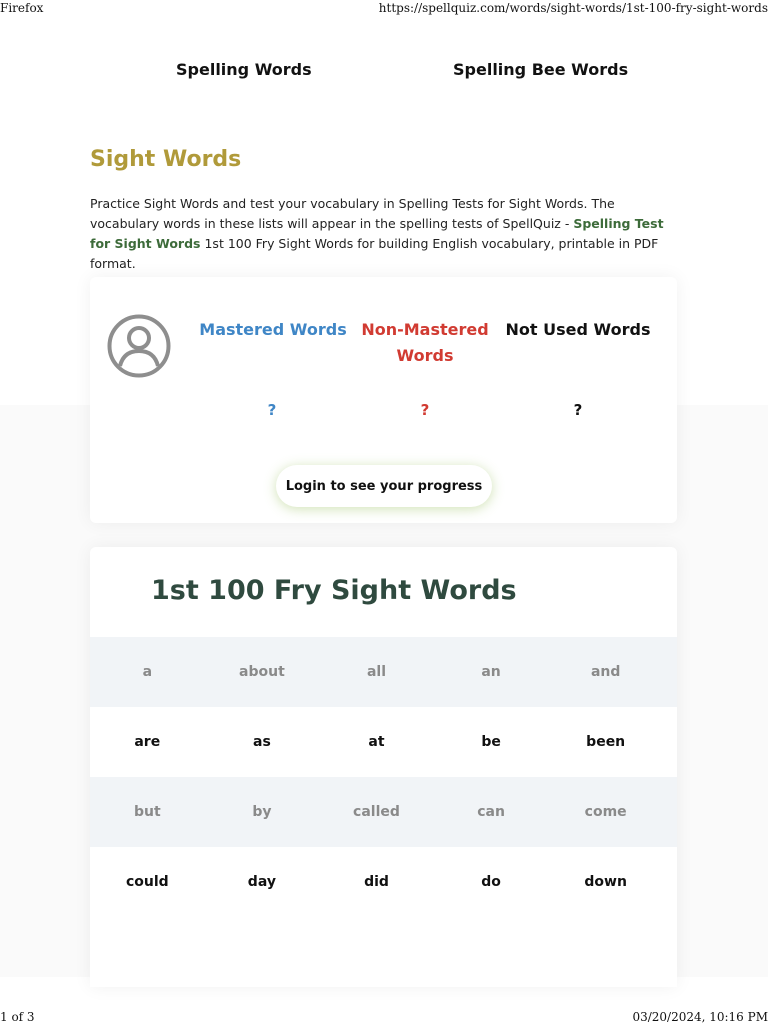 This screenshot has width=768, height=1024. I want to click on word-item: day, so click(262, 882).